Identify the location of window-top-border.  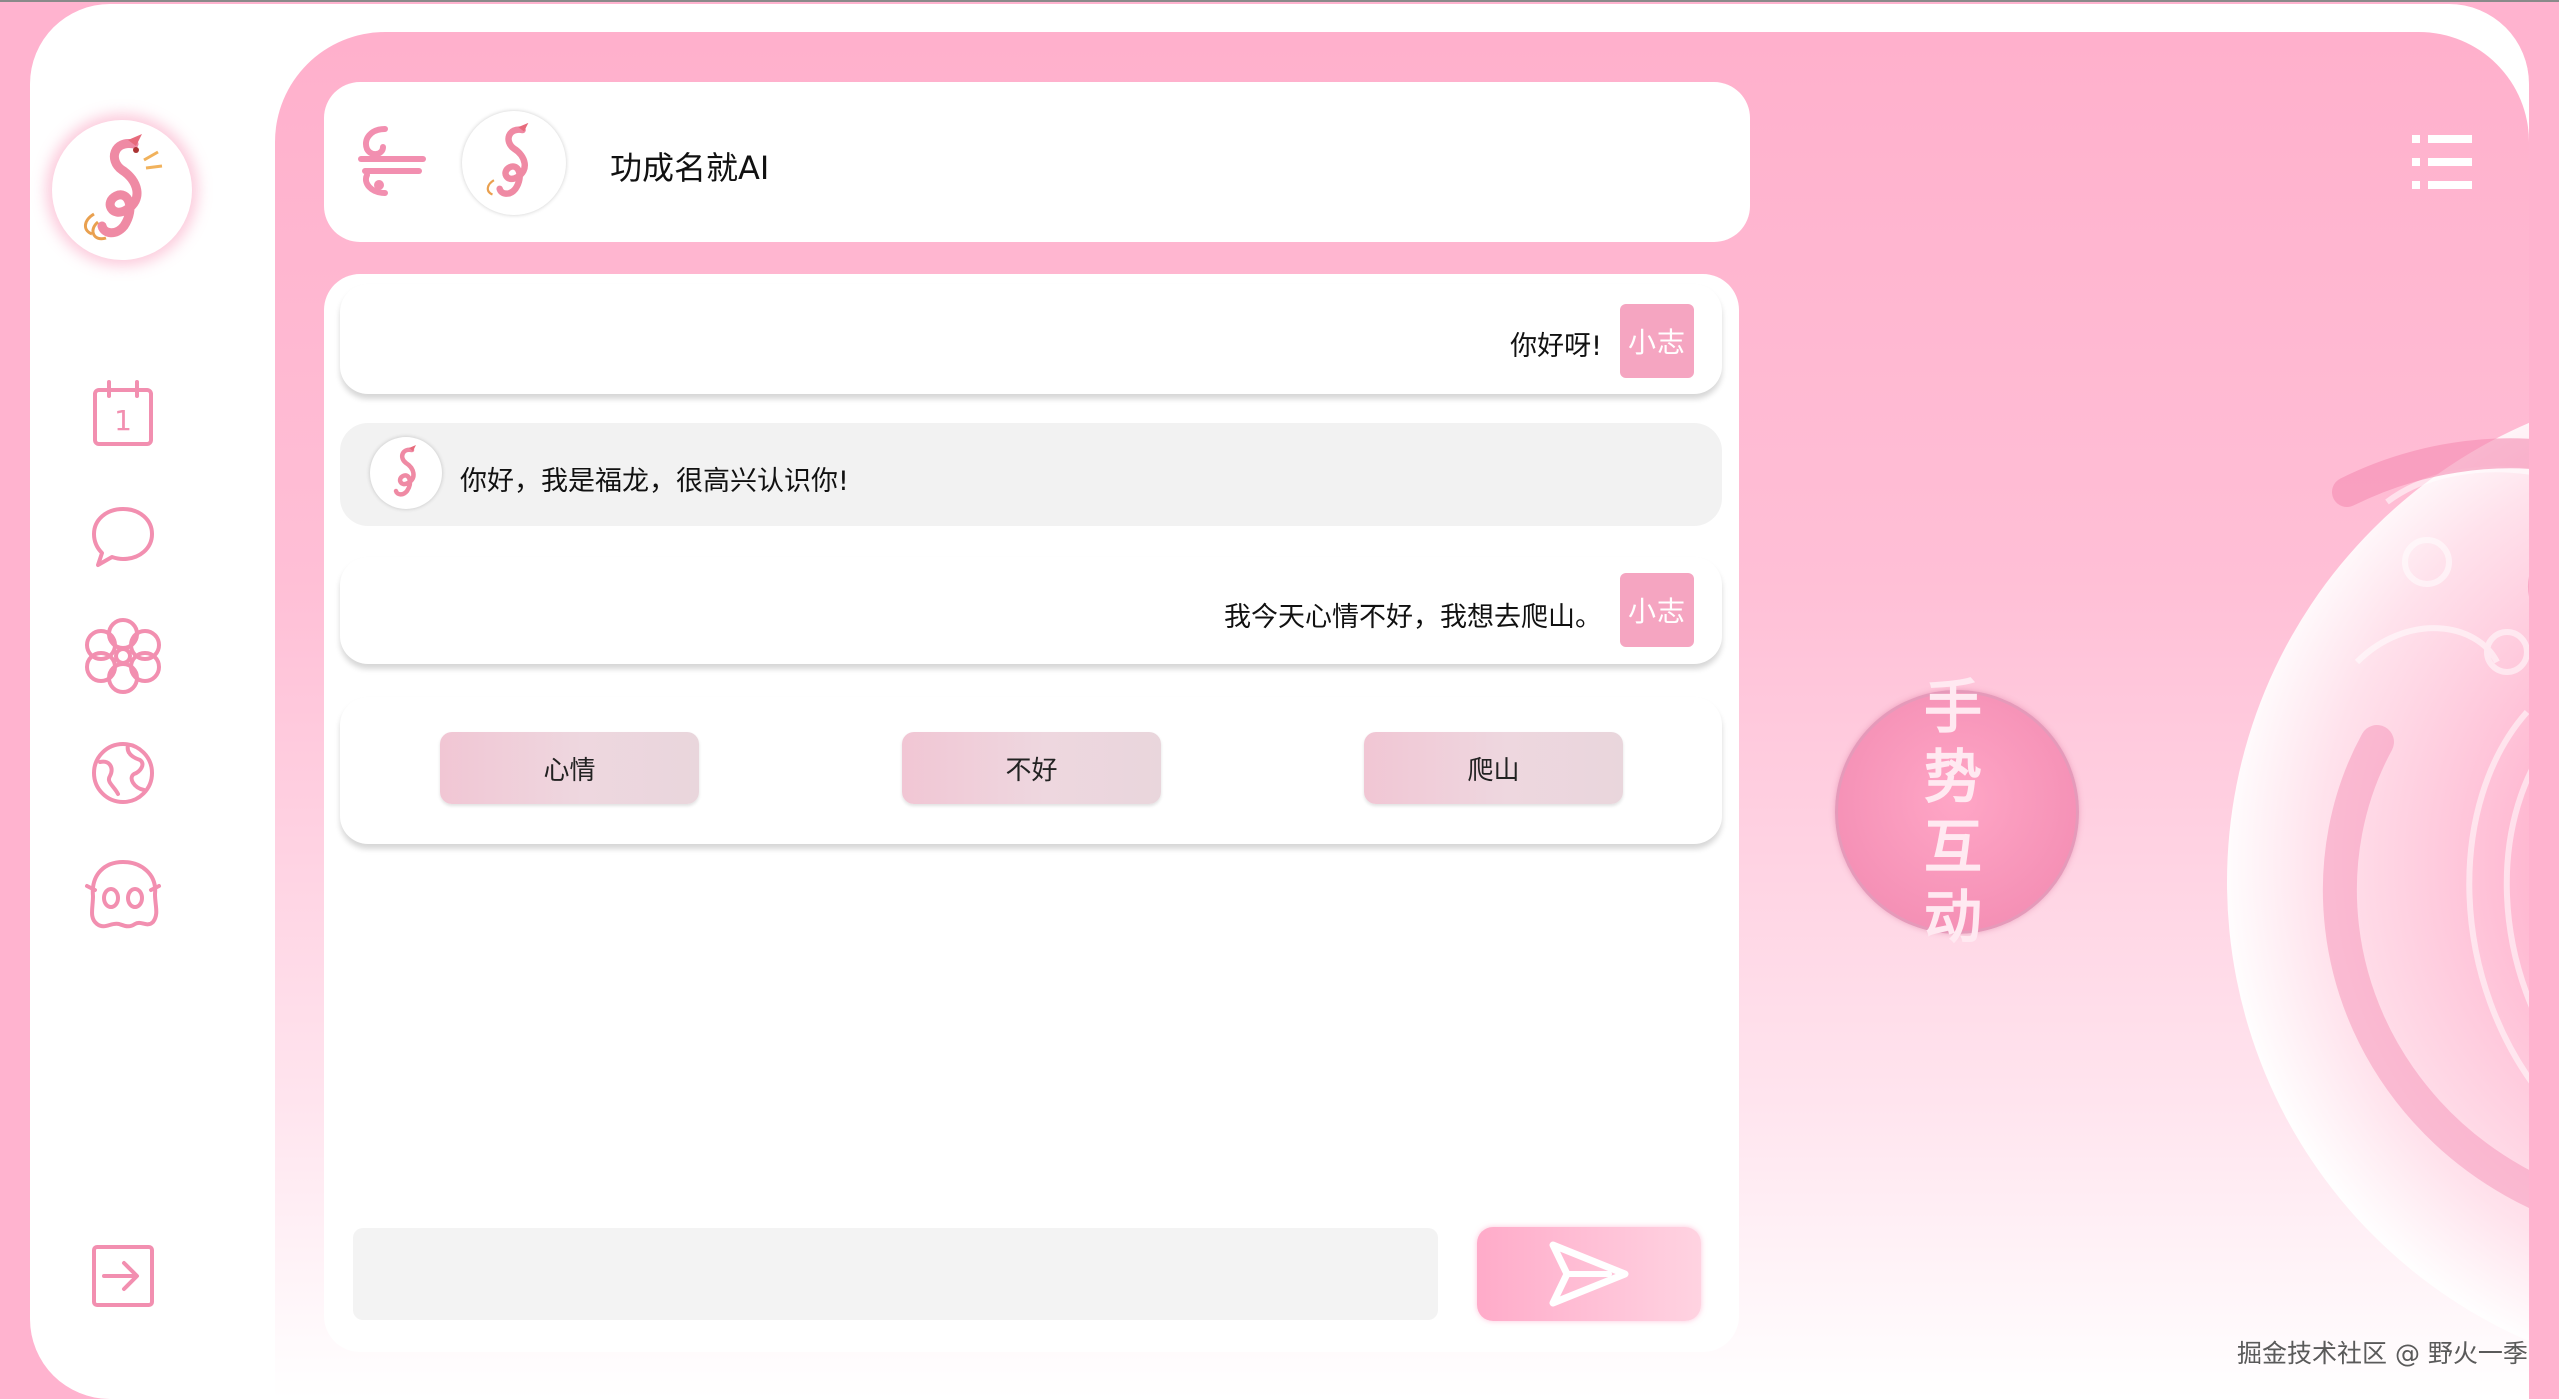
(1279, 1).